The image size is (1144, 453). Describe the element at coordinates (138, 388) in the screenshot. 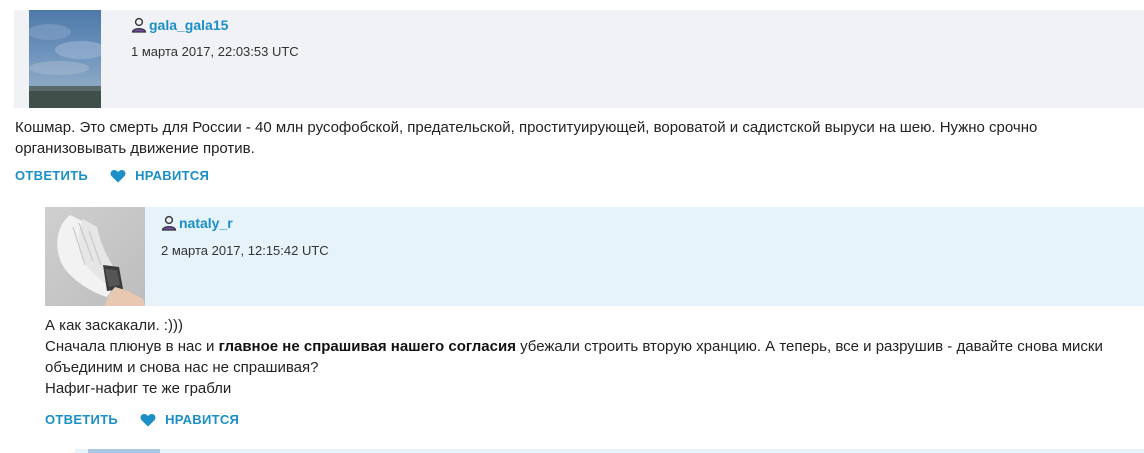

I see `comment-paragraph: Нафиг-нафиг те же грабли` at that location.